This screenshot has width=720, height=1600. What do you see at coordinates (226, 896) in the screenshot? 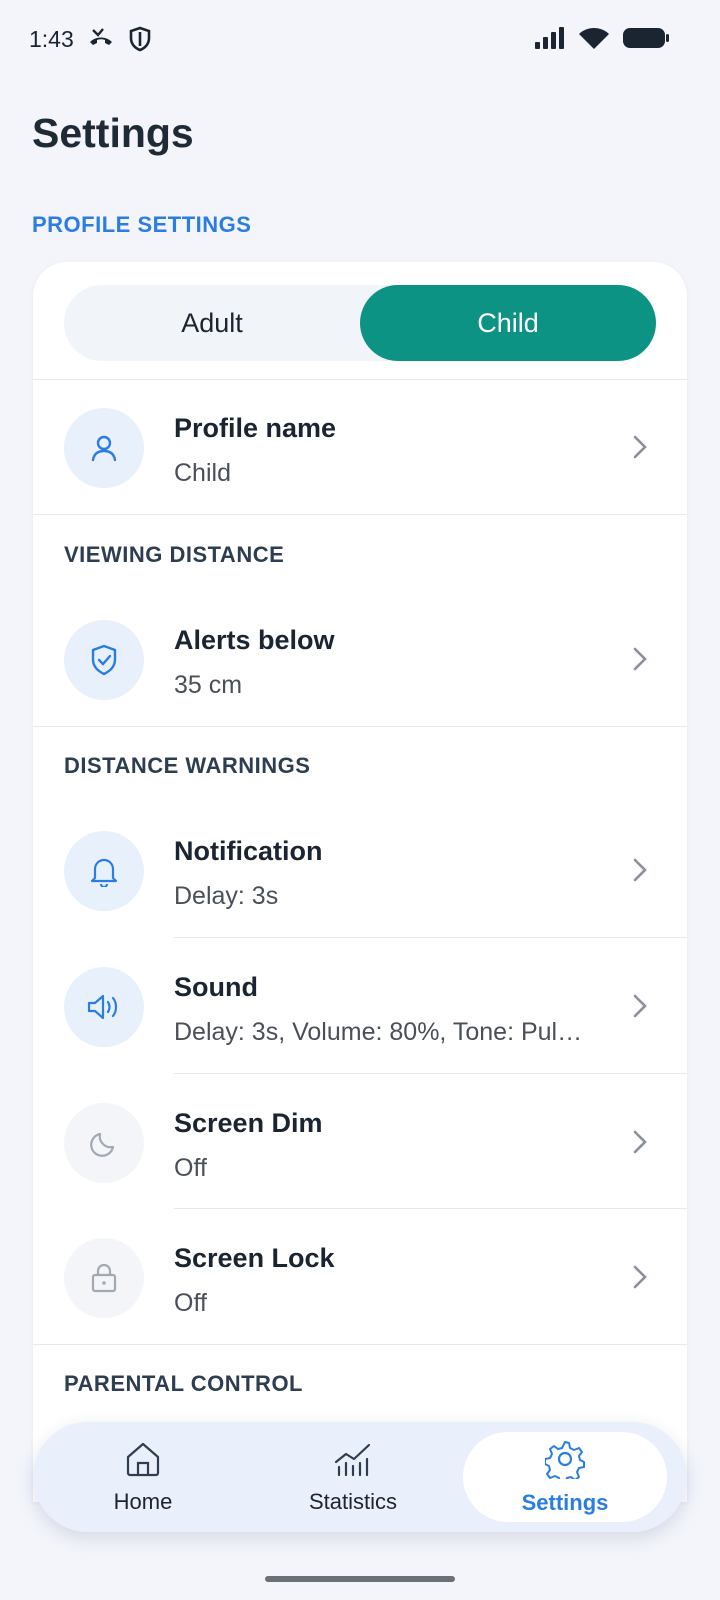
I see `row-value: Delay: 3s` at bounding box center [226, 896].